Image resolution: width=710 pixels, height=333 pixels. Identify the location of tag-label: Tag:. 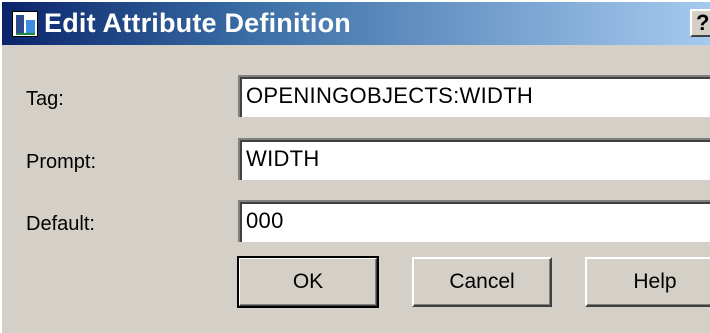
(45, 99).